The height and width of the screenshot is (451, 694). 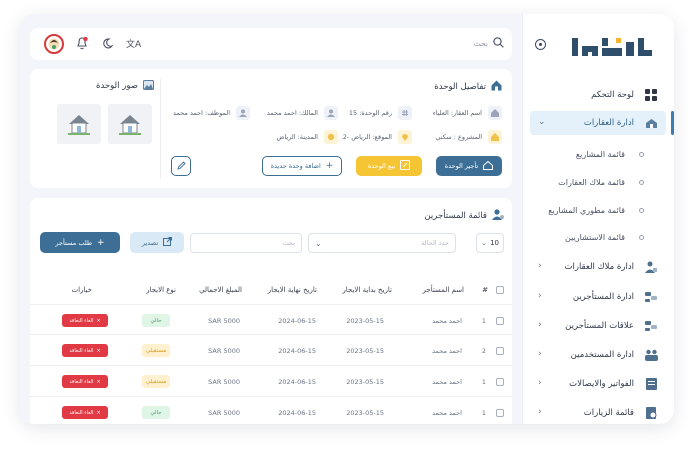 What do you see at coordinates (295, 166) in the screenshot?
I see `add-unit-label: اضافة وحدة جديدة` at bounding box center [295, 166].